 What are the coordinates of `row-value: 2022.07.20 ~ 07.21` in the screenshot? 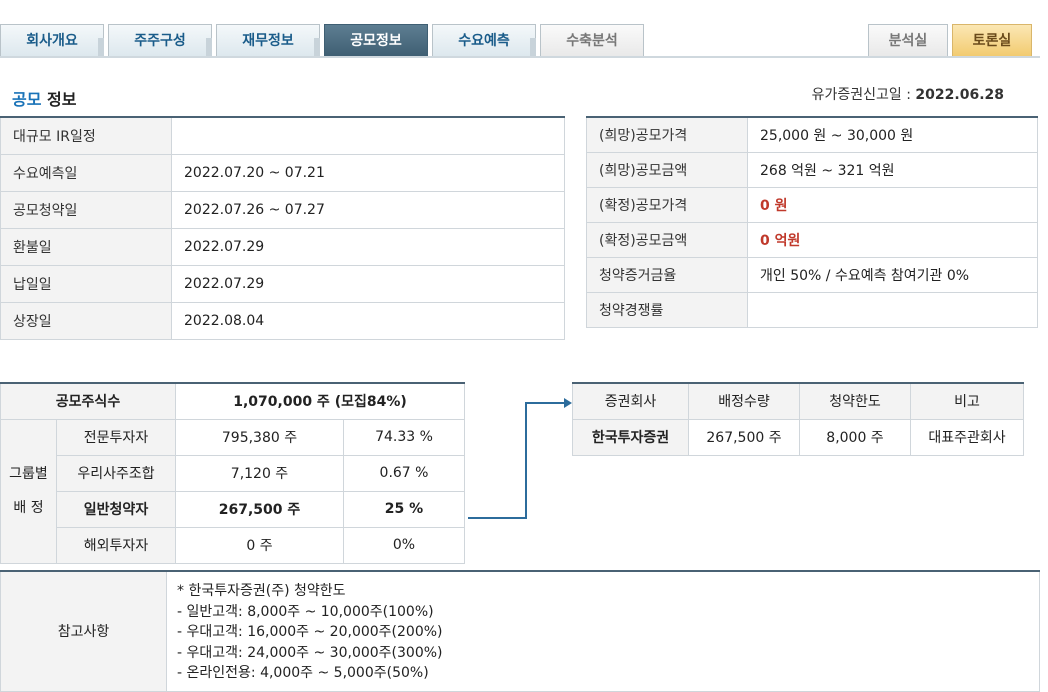 It's located at (368, 172).